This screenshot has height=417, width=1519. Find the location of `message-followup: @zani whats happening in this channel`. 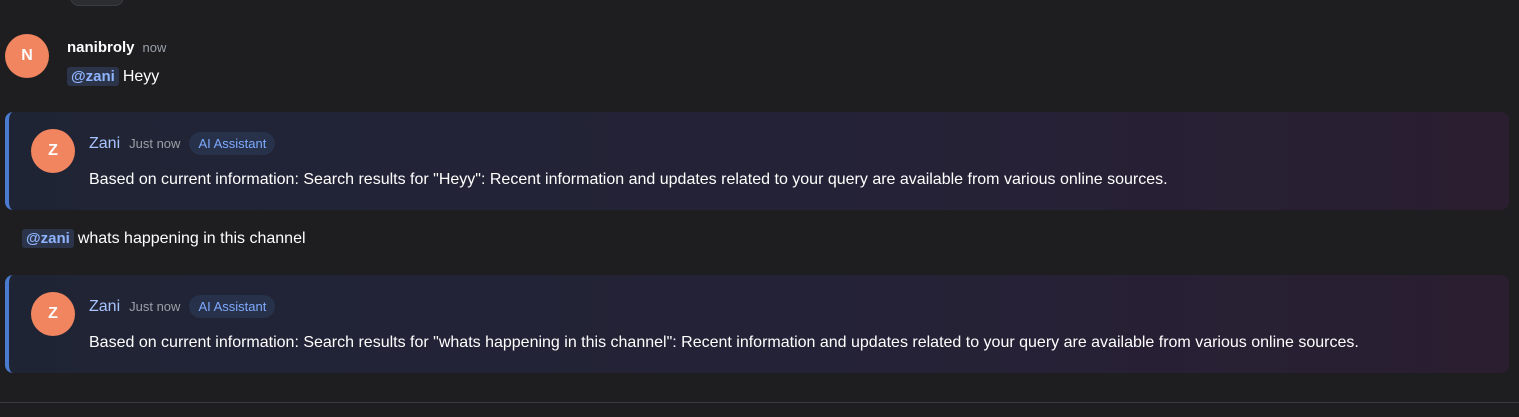

message-followup: @zani whats happening in this channel is located at coordinates (164, 238).